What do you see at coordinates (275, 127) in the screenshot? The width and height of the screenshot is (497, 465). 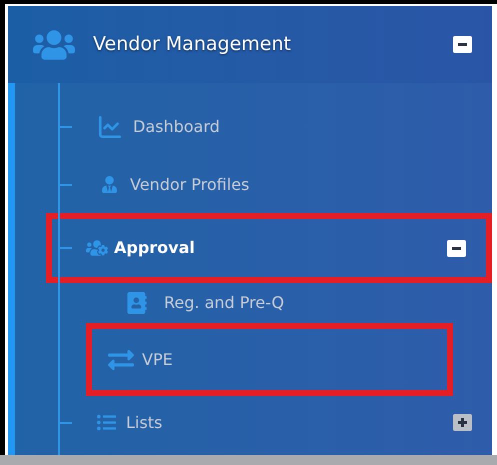 I see `menu-item: Dashboard` at bounding box center [275, 127].